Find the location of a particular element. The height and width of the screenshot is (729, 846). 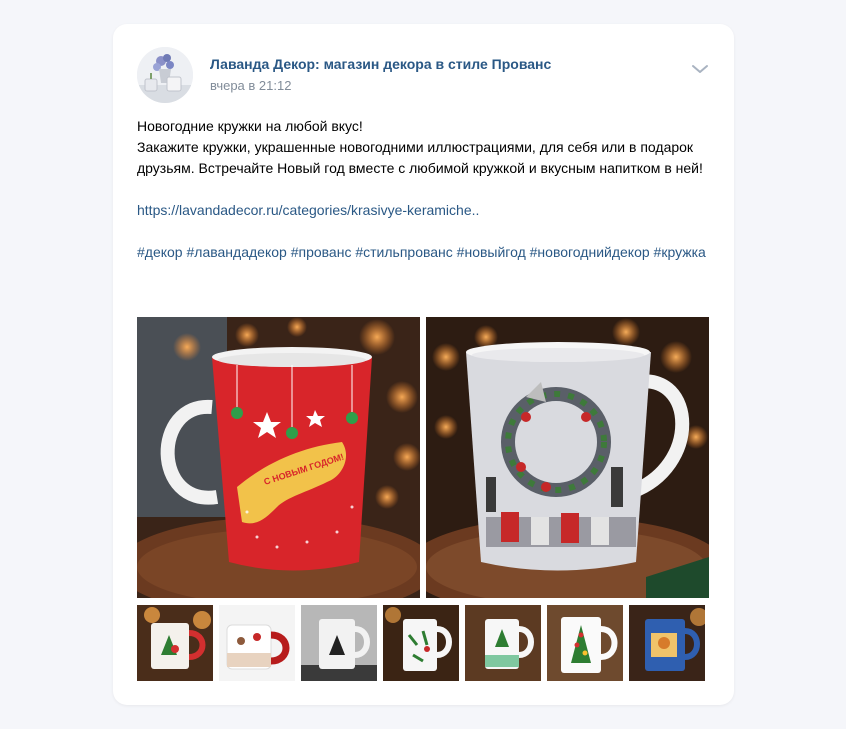

hashtag: #прованс is located at coordinates (321, 252).